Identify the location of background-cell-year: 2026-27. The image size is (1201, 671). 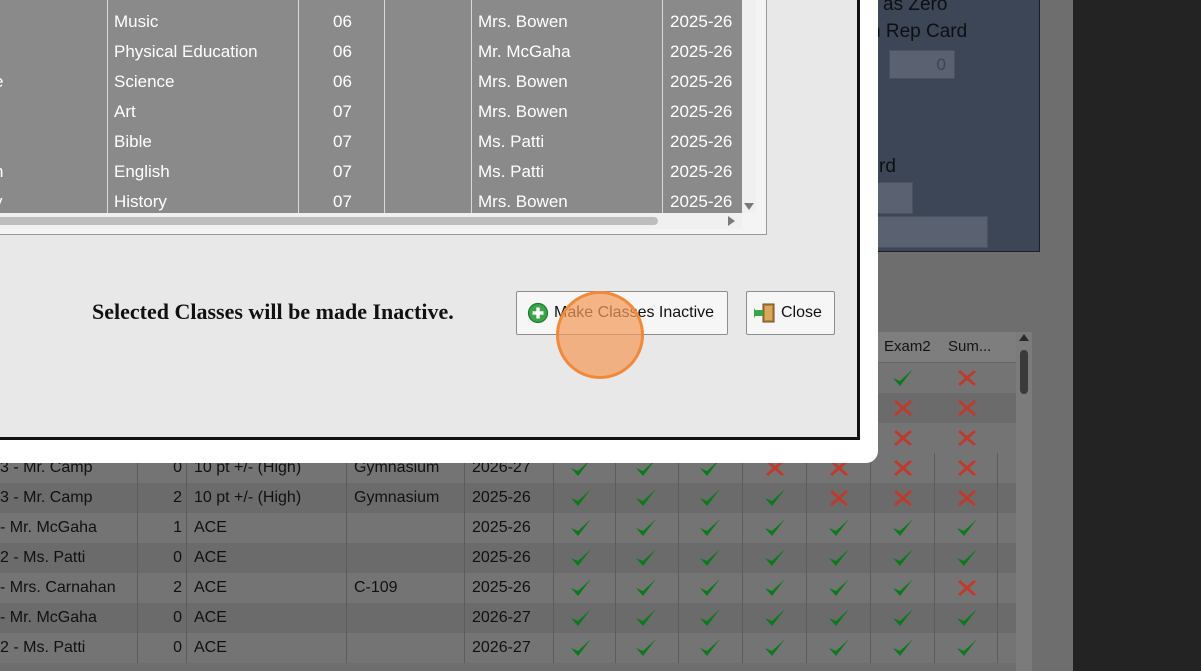
(501, 617).